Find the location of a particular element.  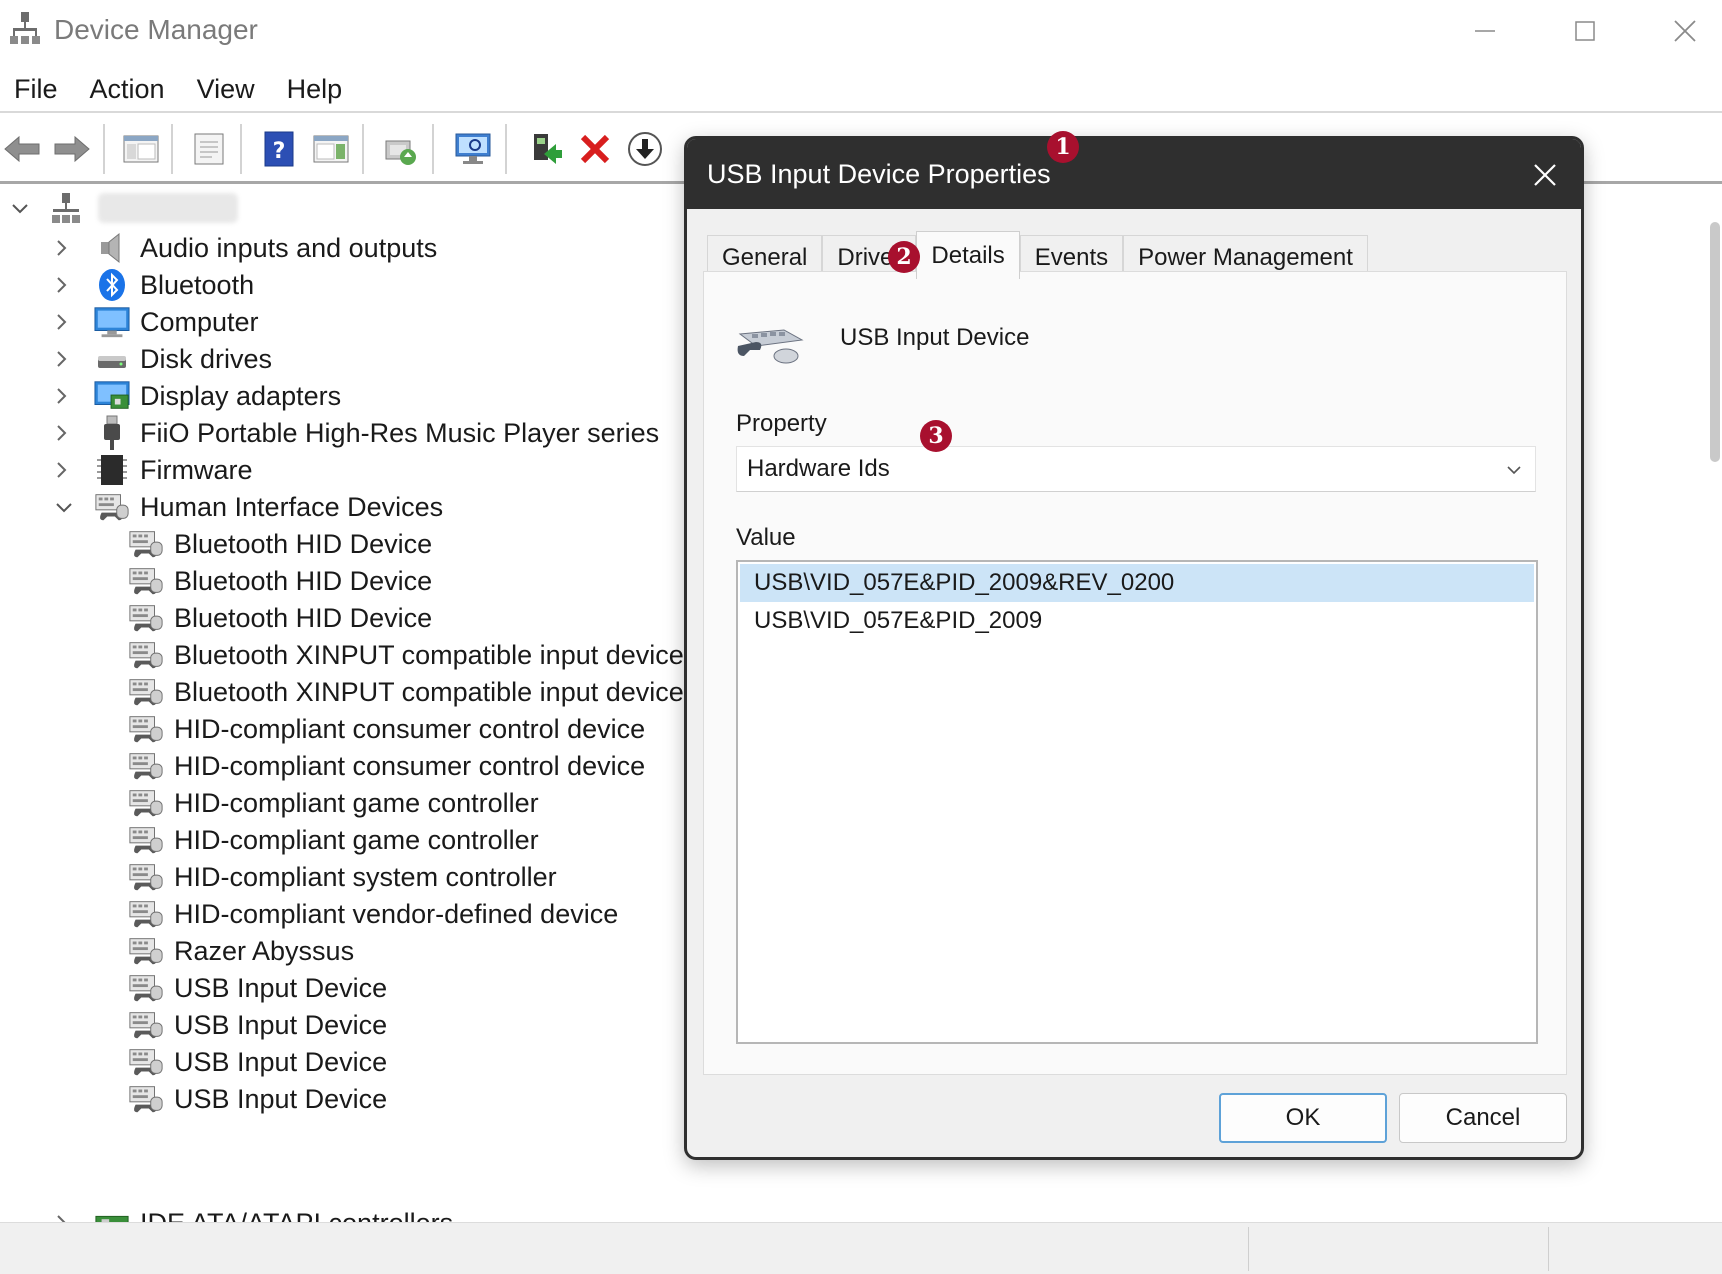

disable-device-icon is located at coordinates (645, 149).